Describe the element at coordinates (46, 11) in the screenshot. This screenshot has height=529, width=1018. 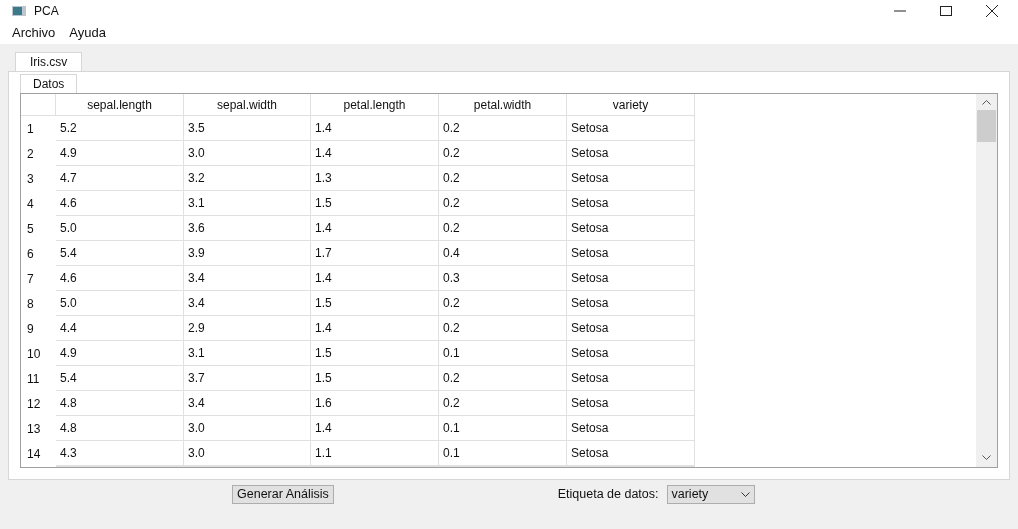
I see `window-title: PCA` at that location.